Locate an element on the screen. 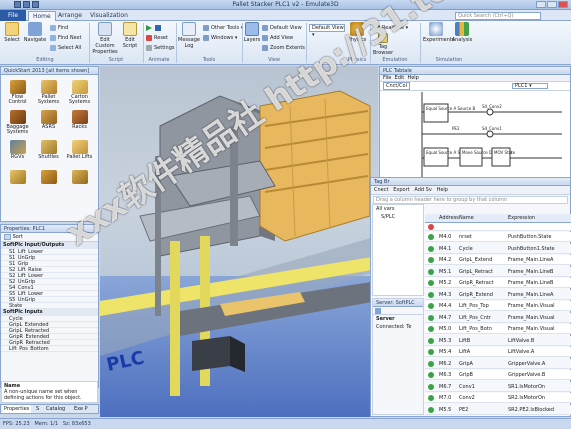  plc-tab: Cnct/Col is located at coordinates (396, 86).